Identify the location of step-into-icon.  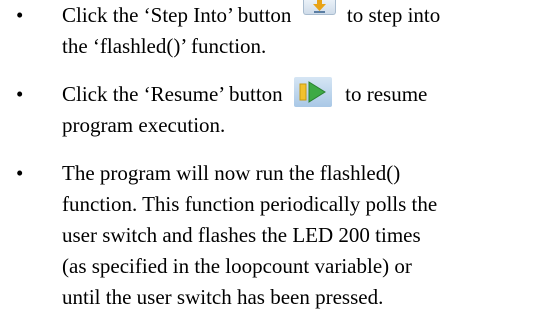
(319, 7).